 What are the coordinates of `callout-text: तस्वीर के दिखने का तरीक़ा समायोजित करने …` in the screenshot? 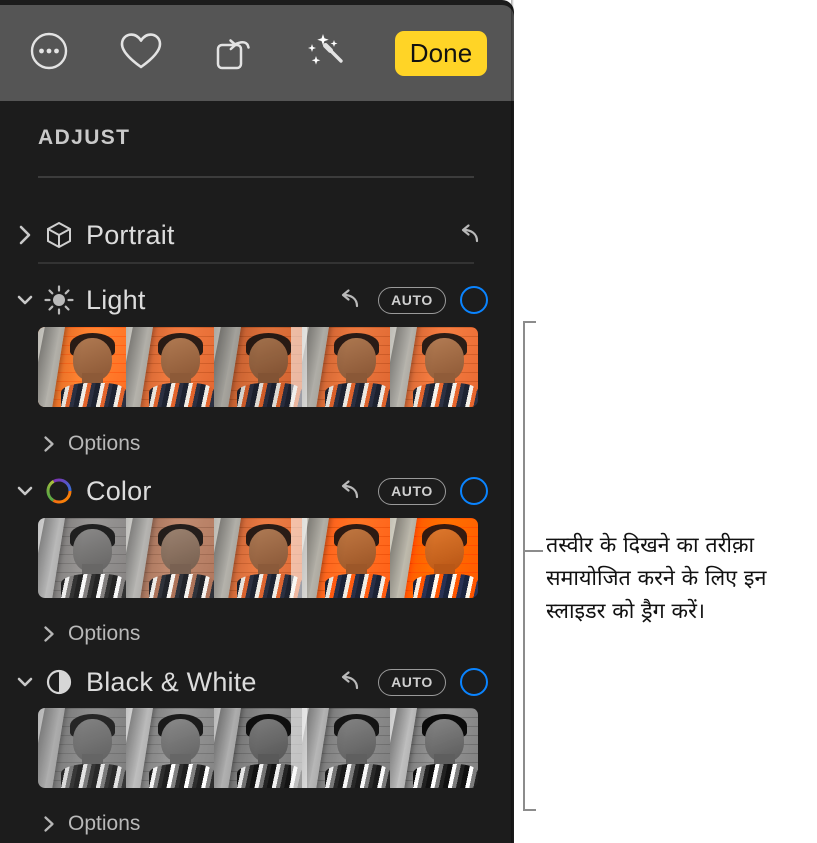 It's located at (656, 578).